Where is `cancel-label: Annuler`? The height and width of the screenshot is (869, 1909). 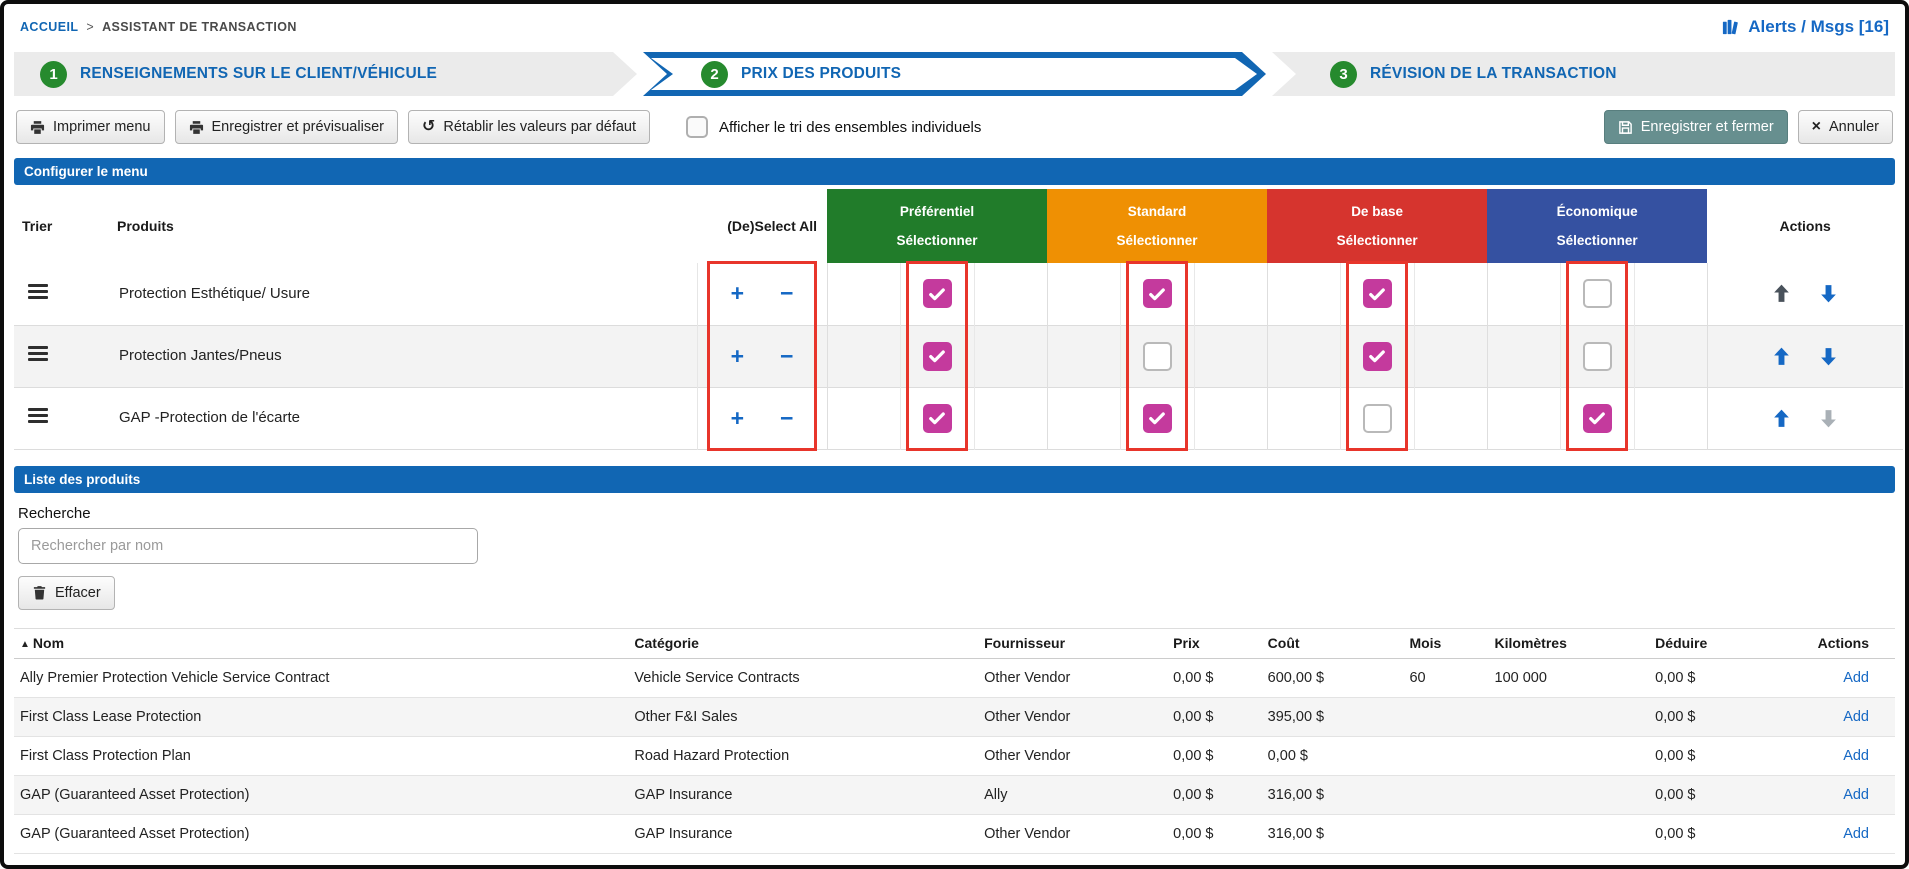
cancel-label: Annuler is located at coordinates (1854, 127).